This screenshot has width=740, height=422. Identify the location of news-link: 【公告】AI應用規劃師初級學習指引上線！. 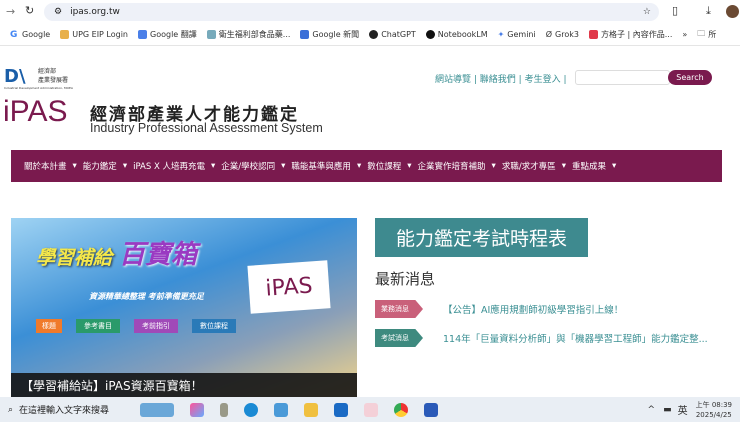
(533, 309).